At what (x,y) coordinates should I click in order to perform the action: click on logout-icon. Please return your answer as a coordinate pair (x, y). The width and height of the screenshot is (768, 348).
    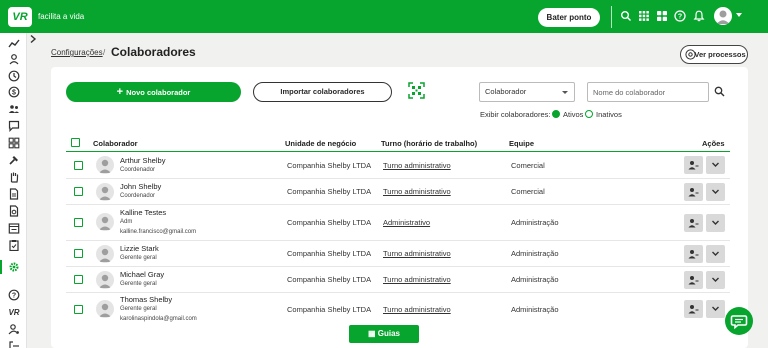
    Looking at the image, I should click on (14, 344).